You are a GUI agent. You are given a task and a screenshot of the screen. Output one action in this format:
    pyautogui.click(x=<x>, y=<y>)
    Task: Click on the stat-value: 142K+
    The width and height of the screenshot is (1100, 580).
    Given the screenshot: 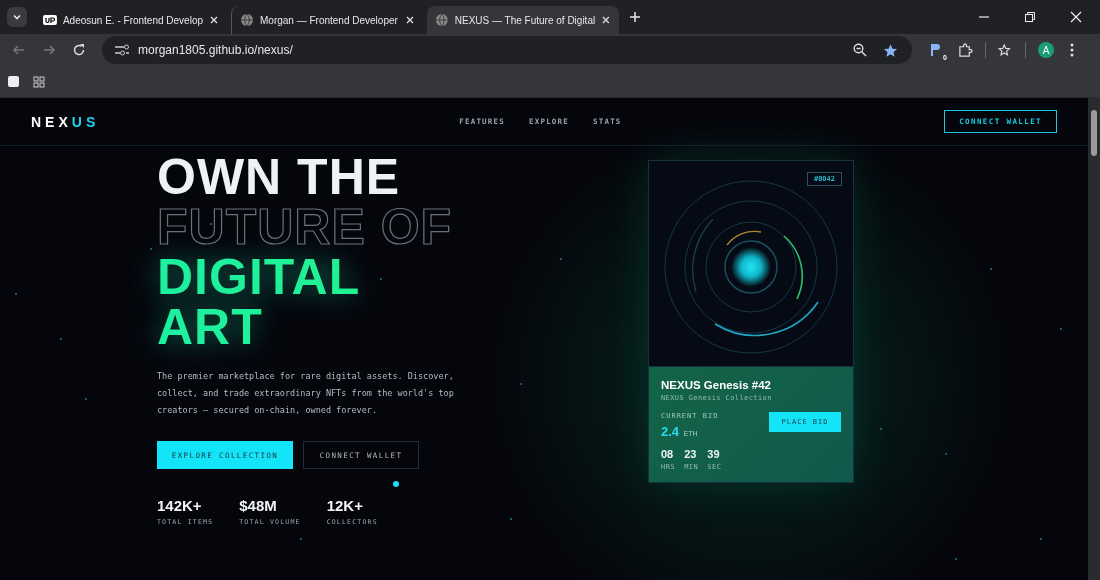 What is the action you would take?
    pyautogui.click(x=180, y=505)
    